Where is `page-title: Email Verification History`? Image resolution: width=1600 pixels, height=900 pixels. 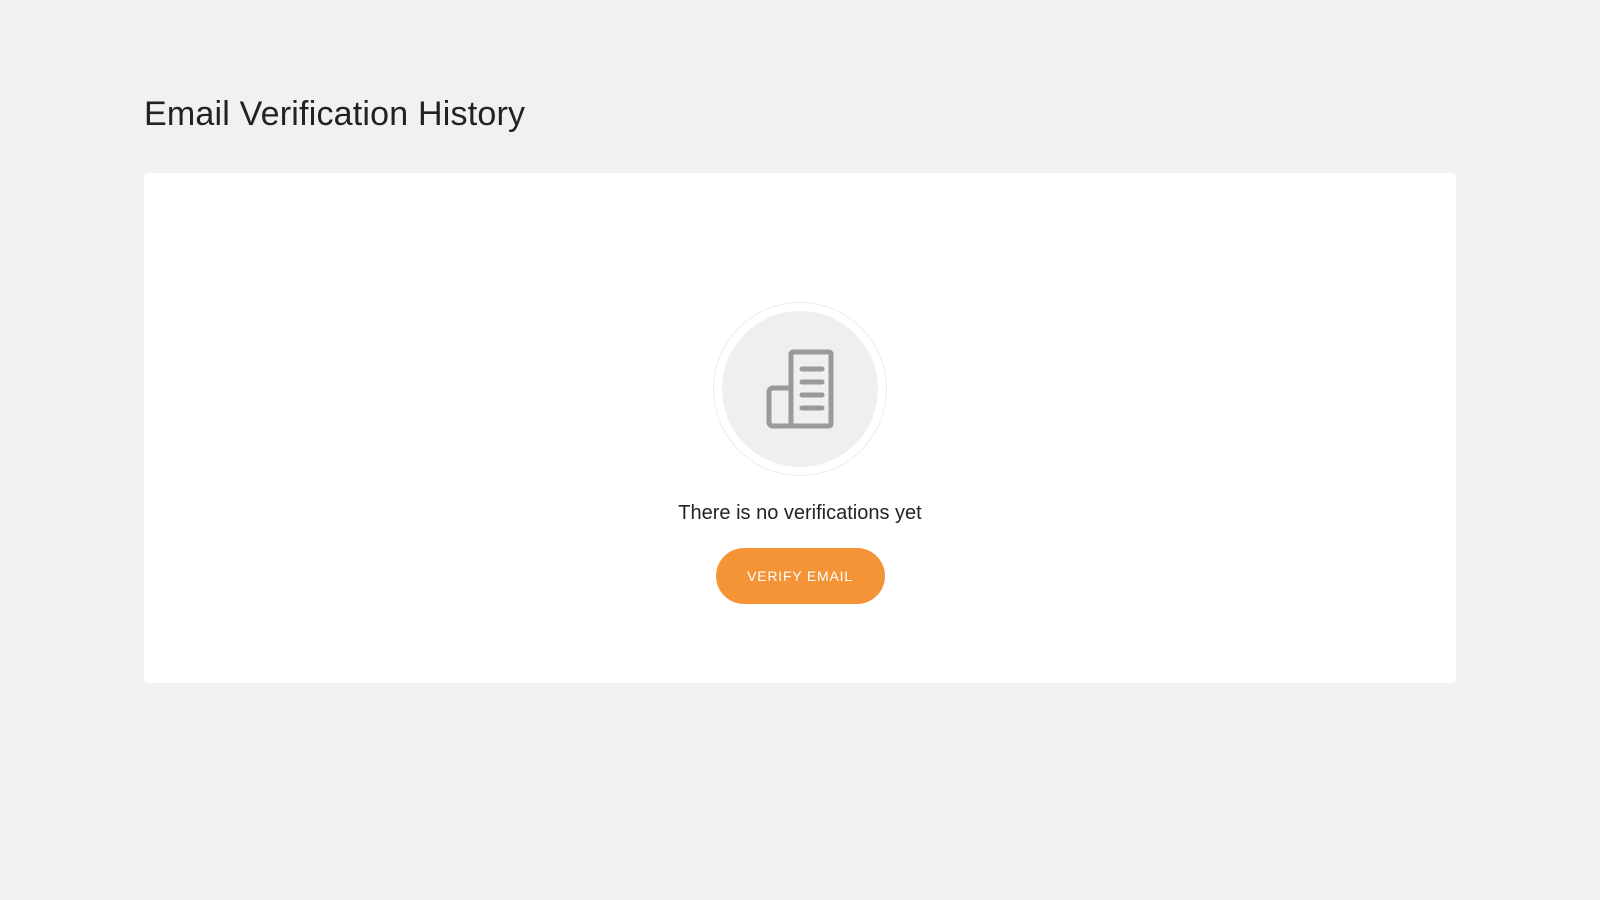 page-title: Email Verification History is located at coordinates (335, 114).